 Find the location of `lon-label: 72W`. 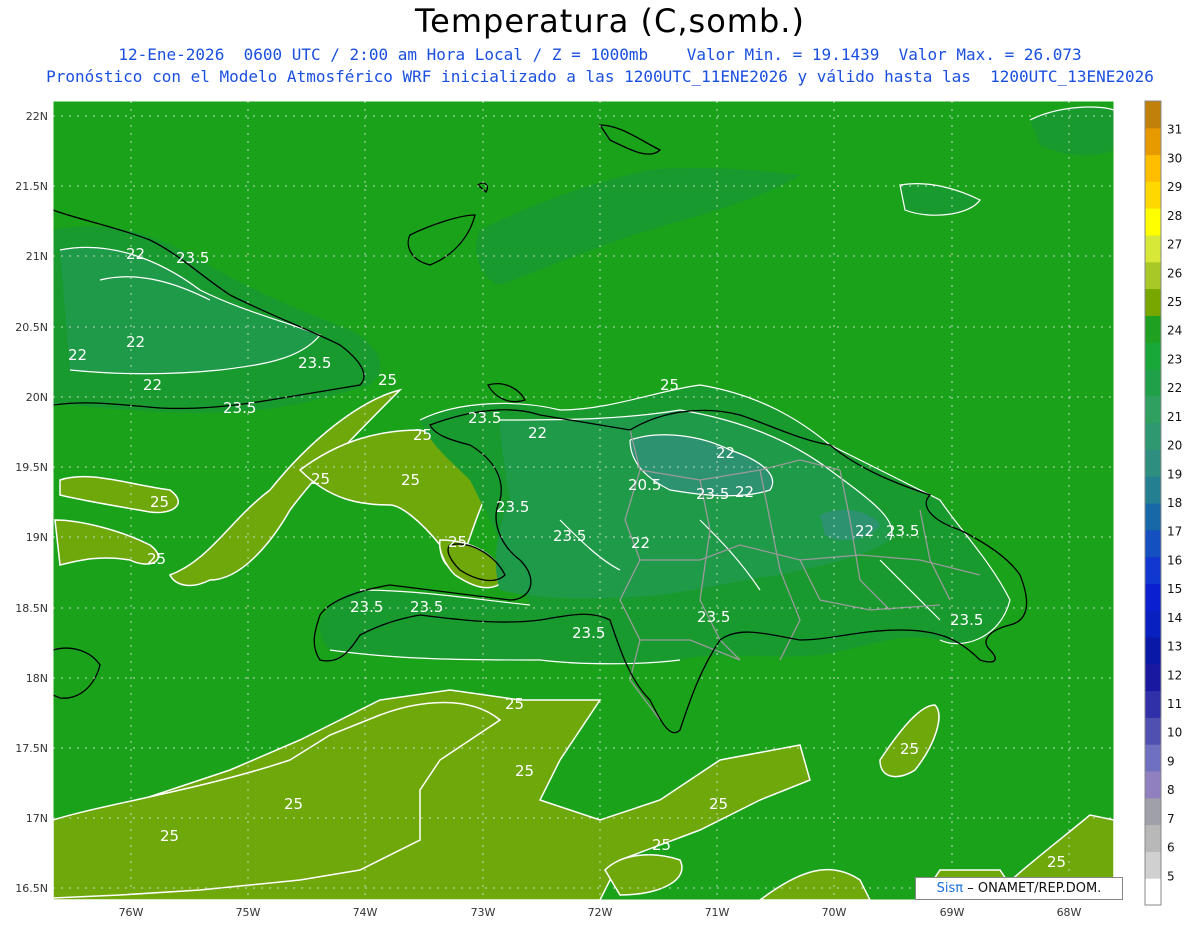

lon-label: 72W is located at coordinates (600, 912).